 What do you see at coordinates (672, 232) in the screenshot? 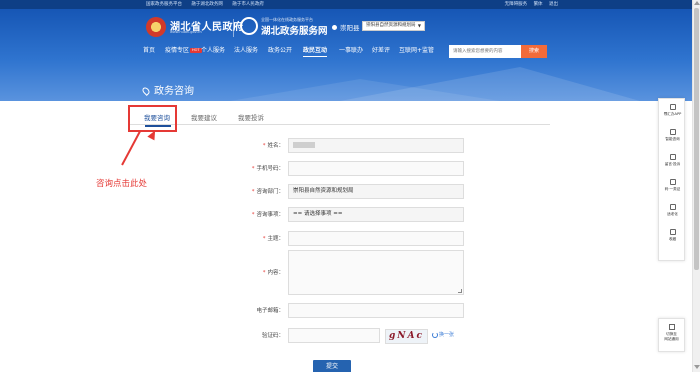
I see `bookmark-icon` at bounding box center [672, 232].